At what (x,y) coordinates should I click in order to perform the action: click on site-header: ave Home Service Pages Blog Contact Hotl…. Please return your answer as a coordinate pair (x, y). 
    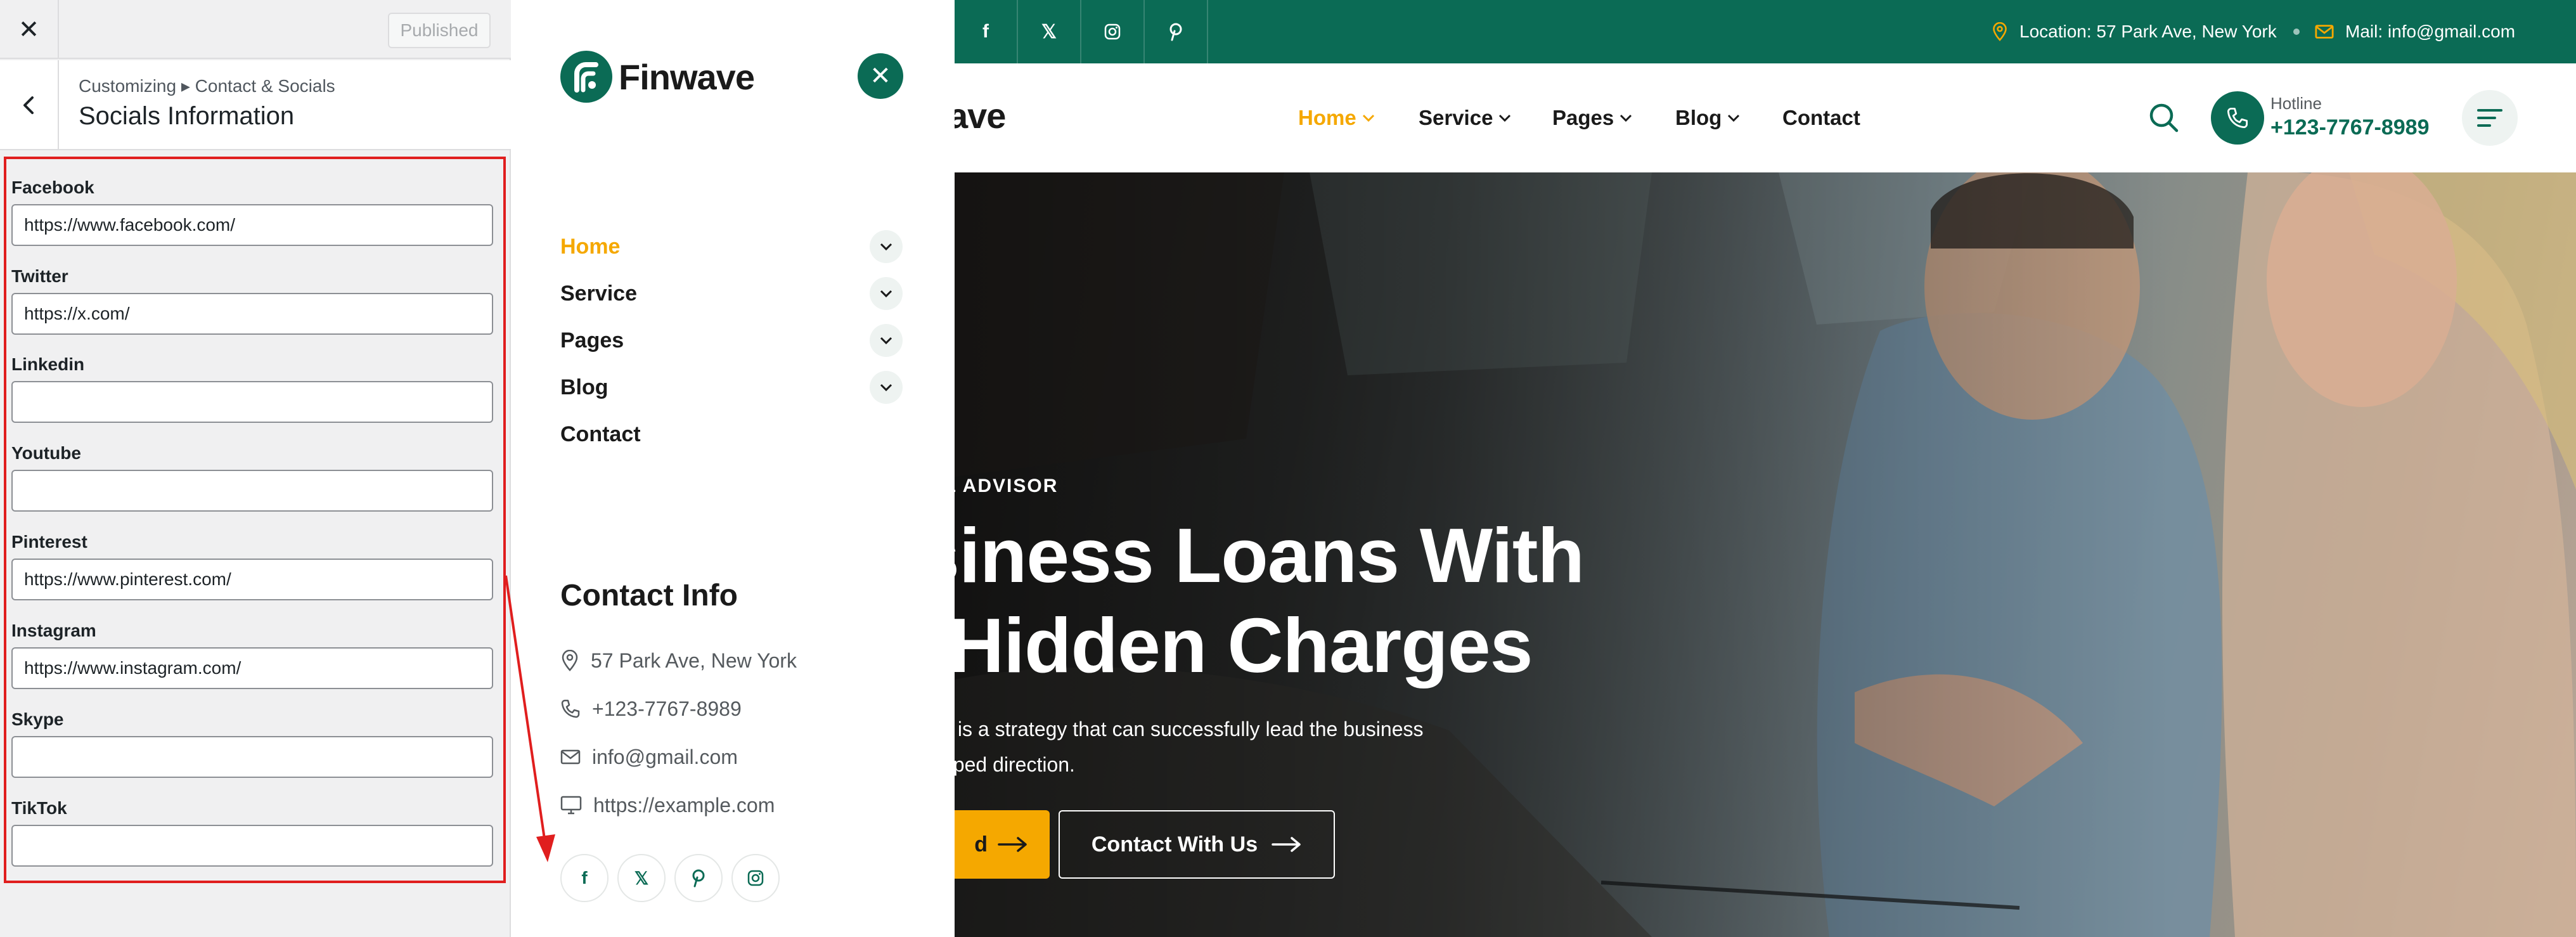
    Looking at the image, I should click on (1765, 117).